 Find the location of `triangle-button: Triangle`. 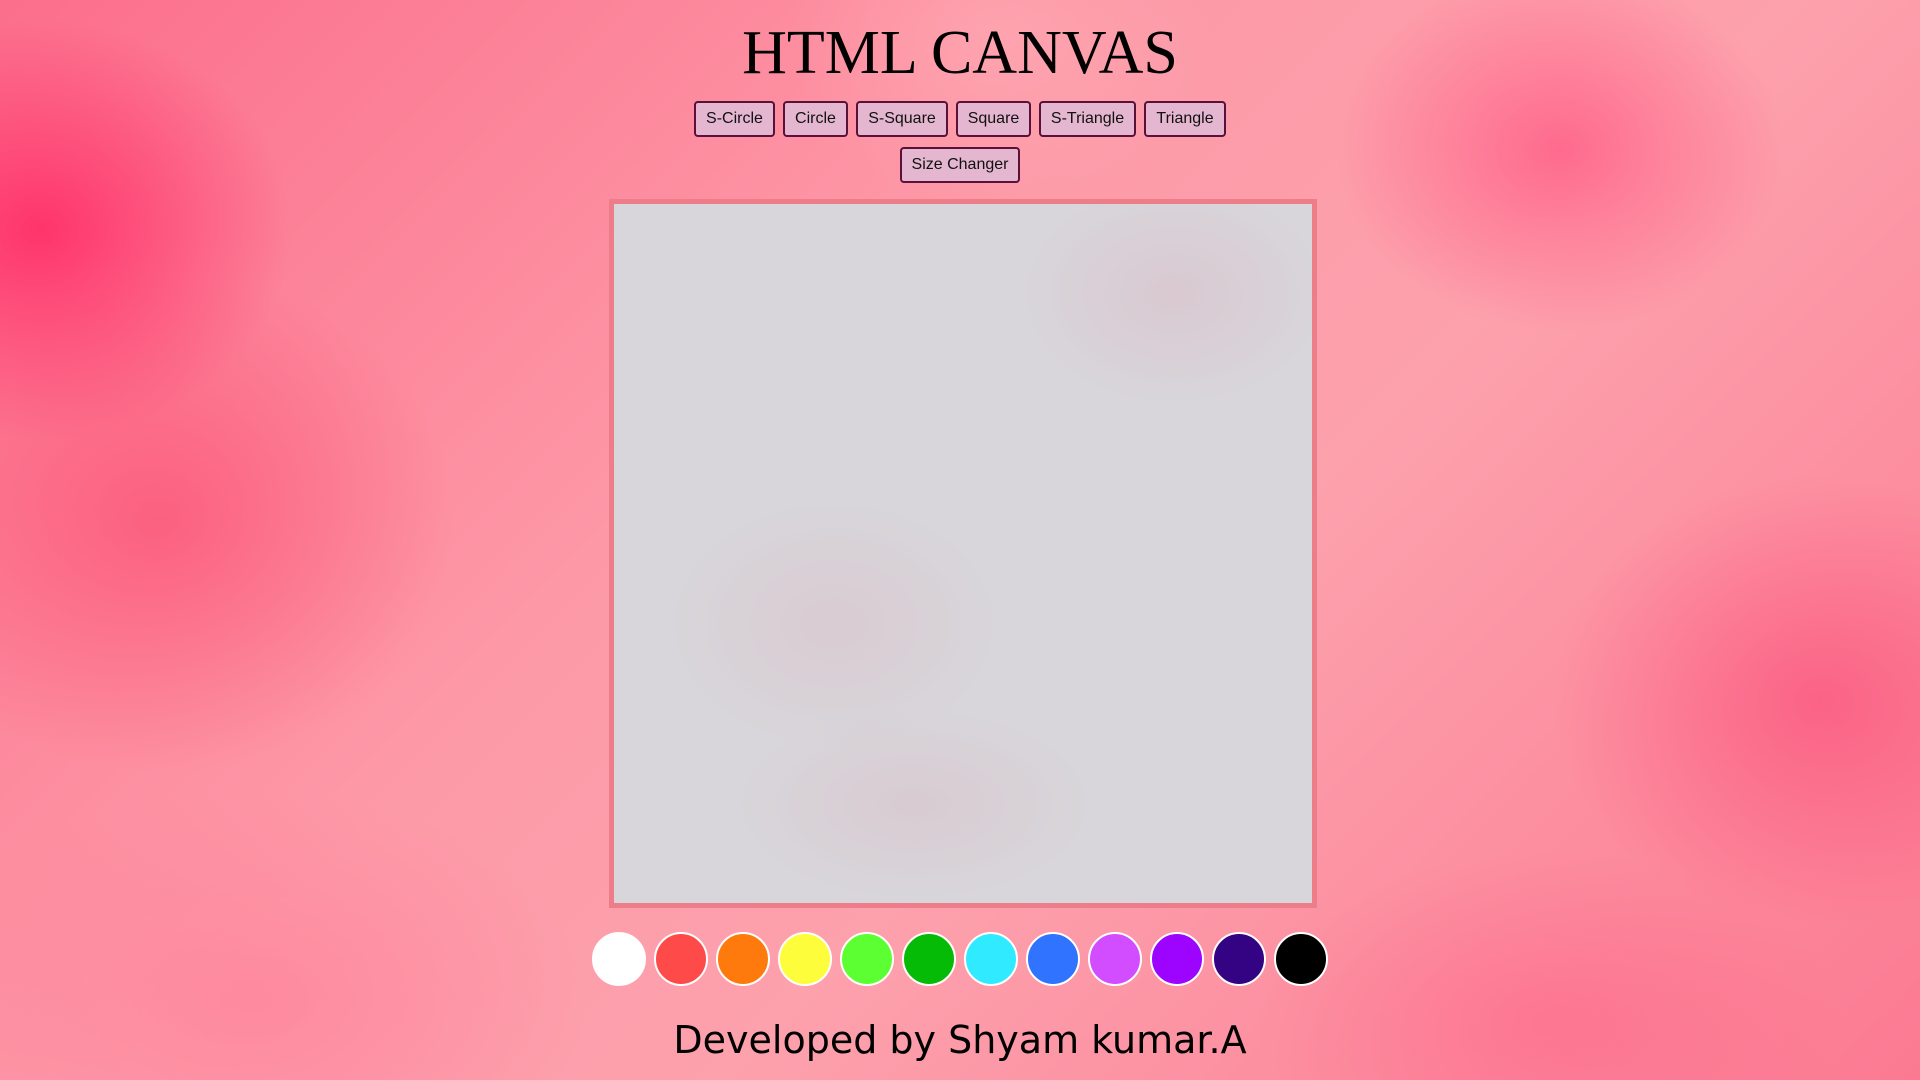

triangle-button: Triangle is located at coordinates (1185, 119).